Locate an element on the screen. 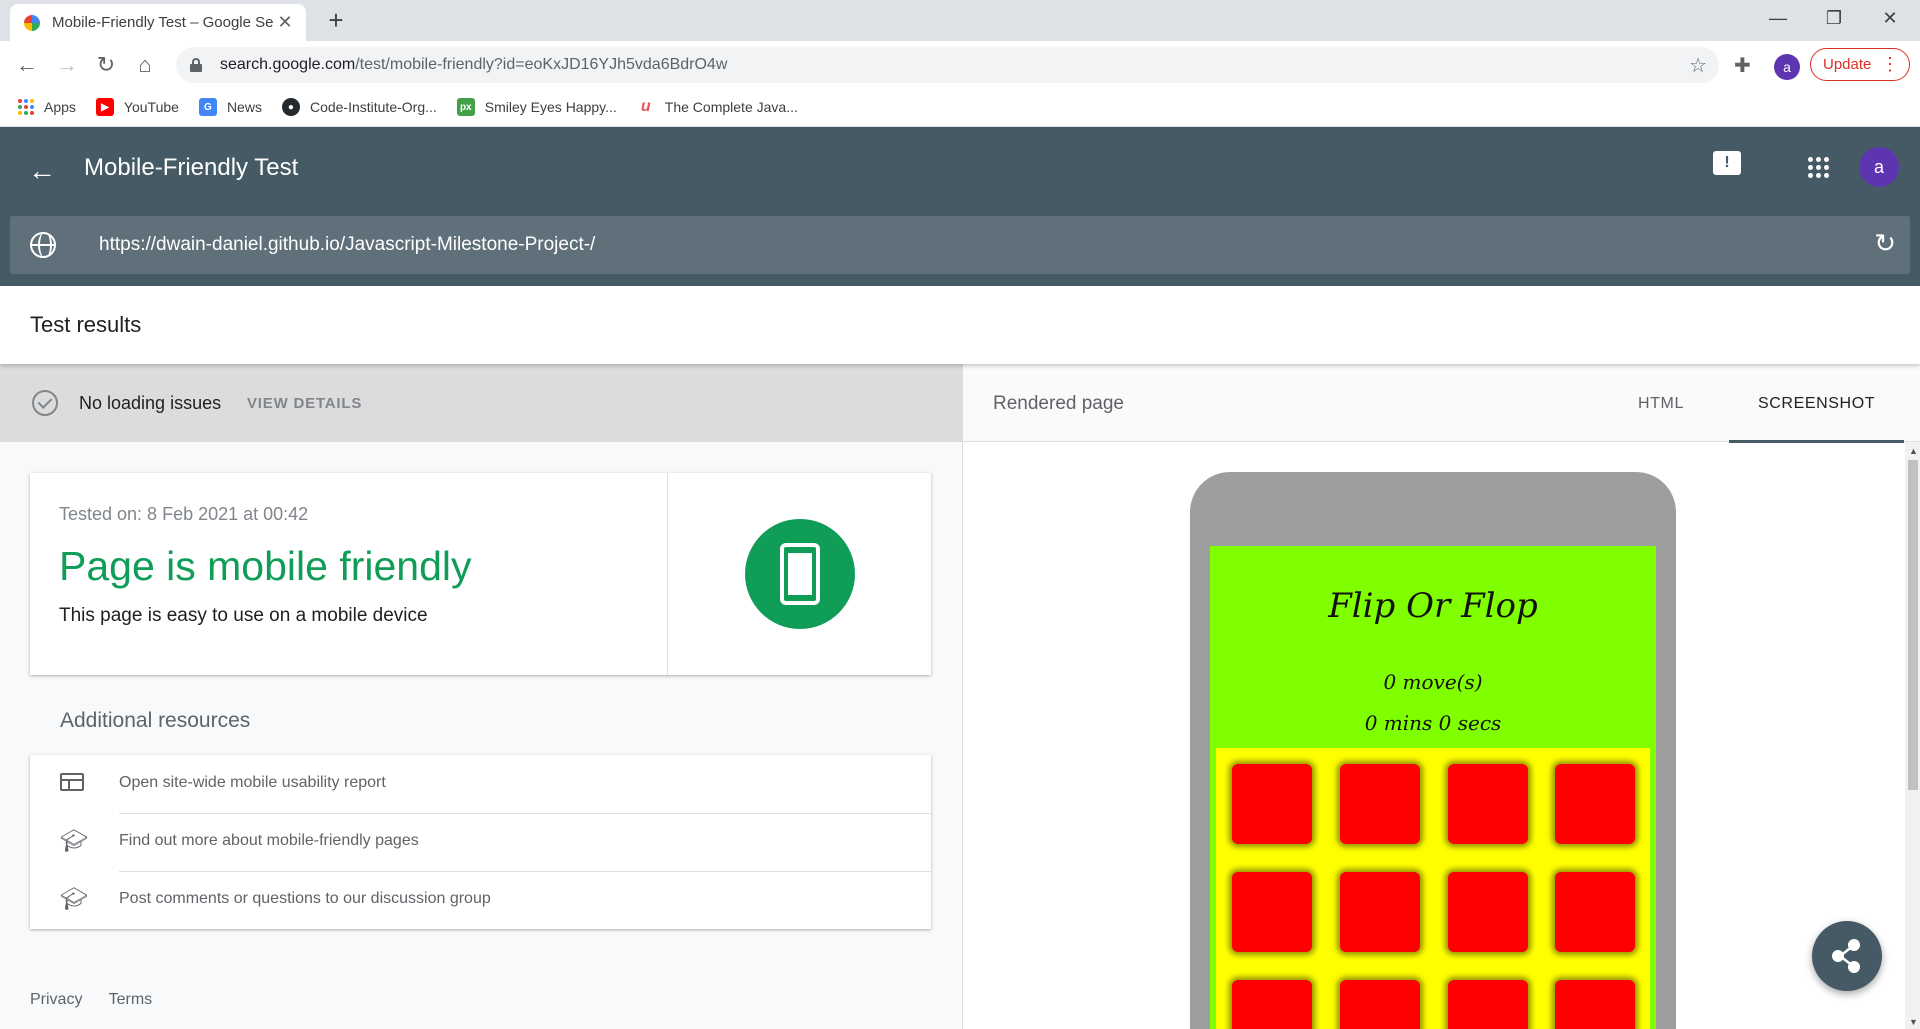 The image size is (1920, 1029). browser-tab: Mobile-Friendly Test – Google Se ✕ is located at coordinates (158, 22).